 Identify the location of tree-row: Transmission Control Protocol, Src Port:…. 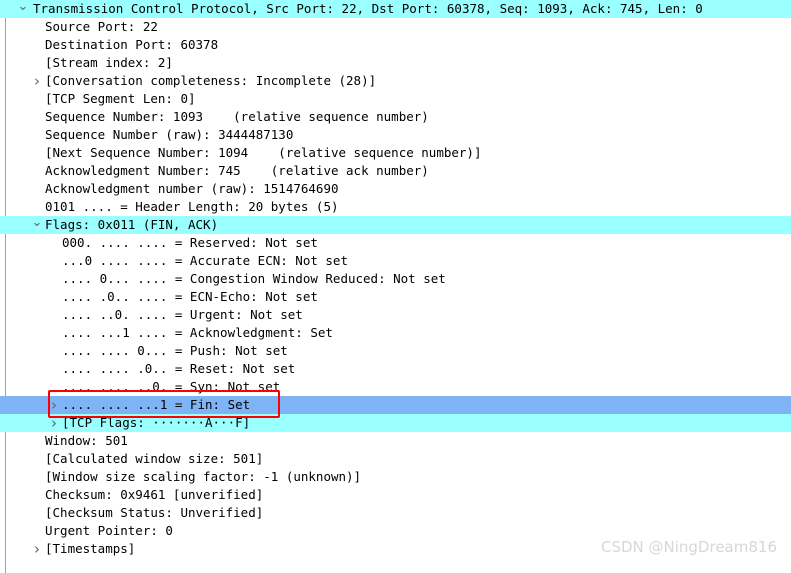
(395, 9).